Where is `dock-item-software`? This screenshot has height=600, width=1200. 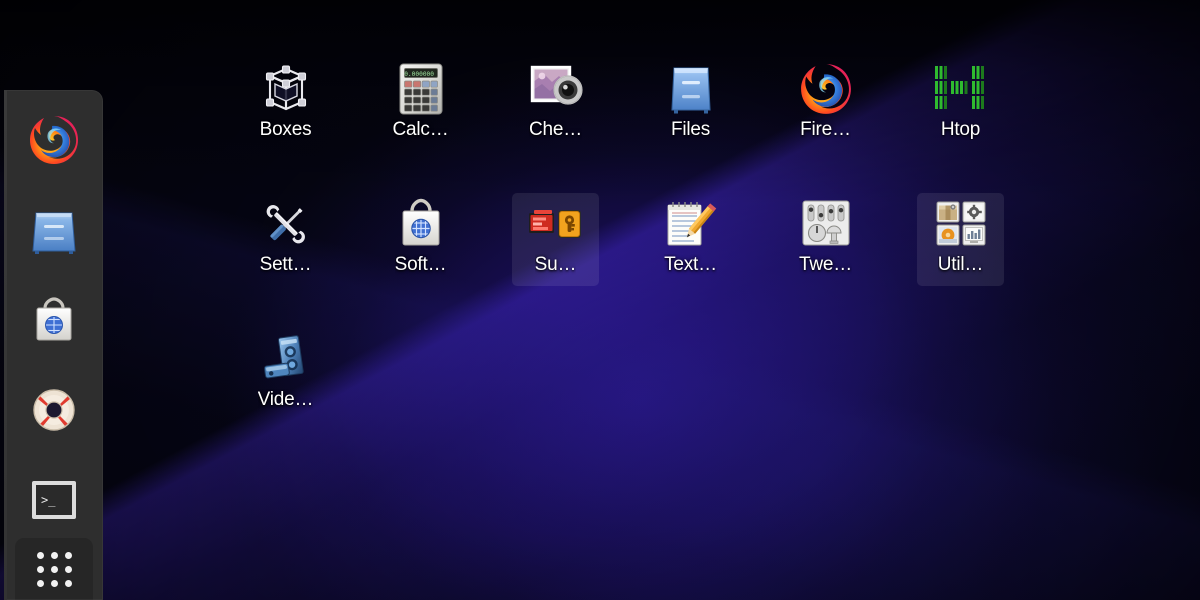
dock-item-software is located at coordinates (54, 320).